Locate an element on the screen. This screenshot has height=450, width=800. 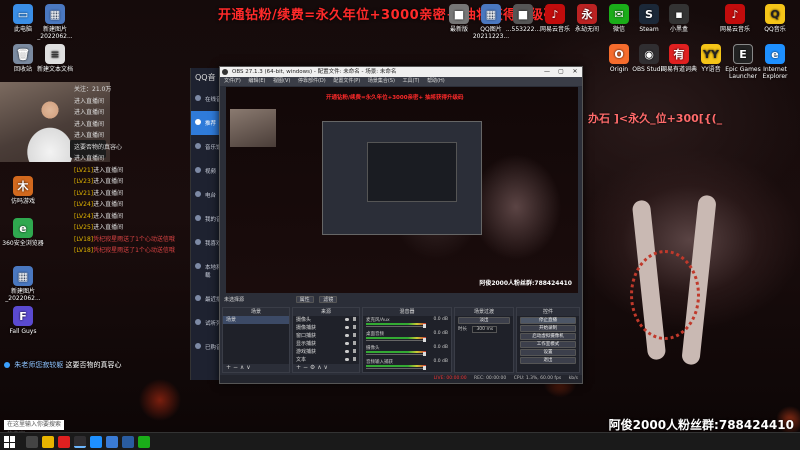
source-item: 文本 is located at coordinates (326, 360).